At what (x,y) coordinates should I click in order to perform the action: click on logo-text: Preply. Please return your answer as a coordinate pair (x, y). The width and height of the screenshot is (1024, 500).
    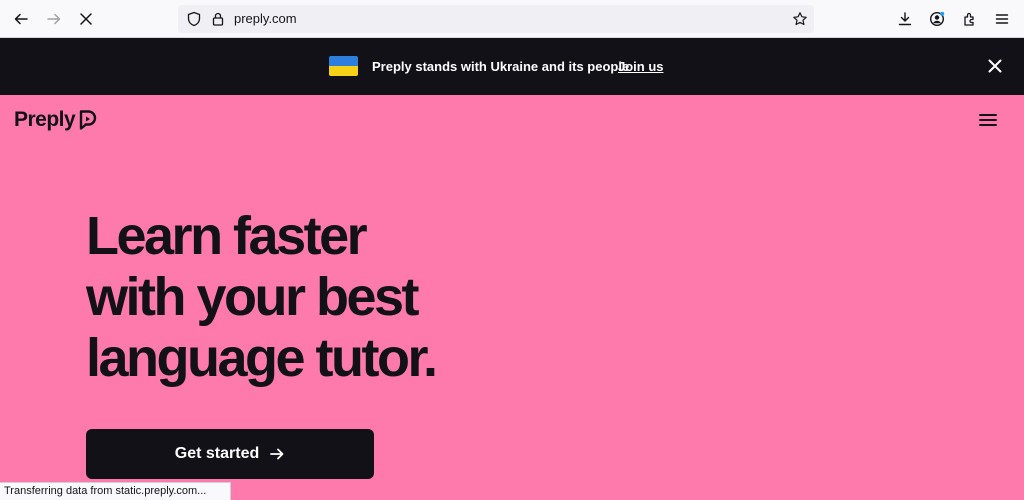
    Looking at the image, I should click on (45, 119).